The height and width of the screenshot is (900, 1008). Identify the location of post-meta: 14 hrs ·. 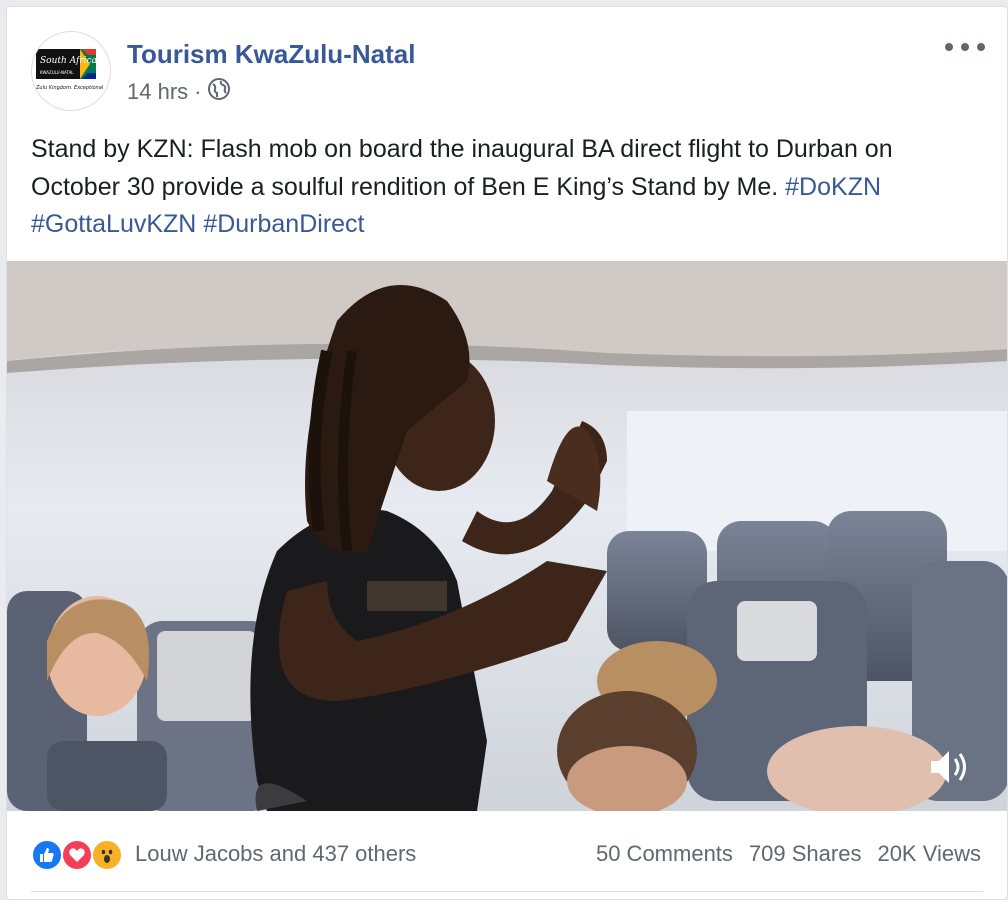
(179, 92).